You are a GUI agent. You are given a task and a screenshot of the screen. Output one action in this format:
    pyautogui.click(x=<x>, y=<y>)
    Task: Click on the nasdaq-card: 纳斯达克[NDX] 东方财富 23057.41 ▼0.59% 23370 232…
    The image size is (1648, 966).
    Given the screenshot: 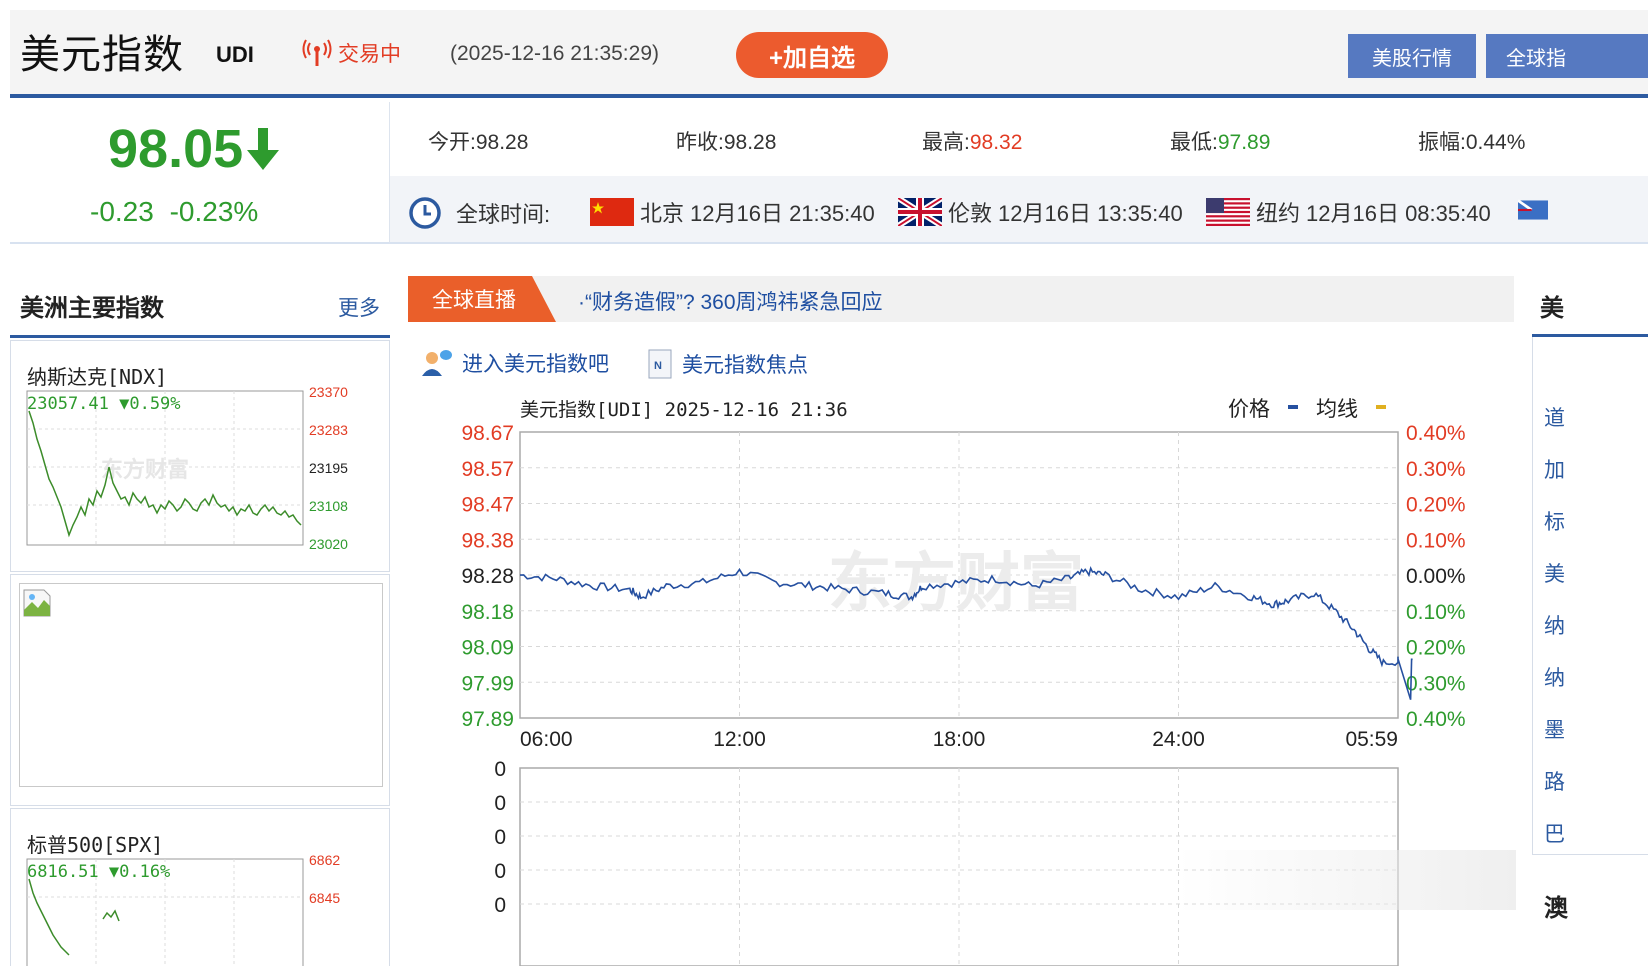 What is the action you would take?
    pyautogui.click(x=200, y=456)
    